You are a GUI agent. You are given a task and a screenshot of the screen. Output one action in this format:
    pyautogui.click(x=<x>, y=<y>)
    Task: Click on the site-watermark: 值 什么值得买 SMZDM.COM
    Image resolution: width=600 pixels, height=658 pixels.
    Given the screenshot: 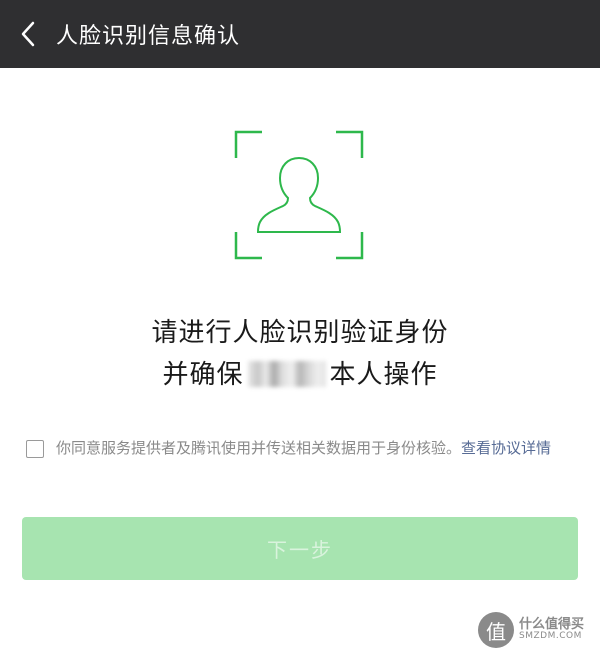 What is the action you would take?
    pyautogui.click(x=537, y=630)
    